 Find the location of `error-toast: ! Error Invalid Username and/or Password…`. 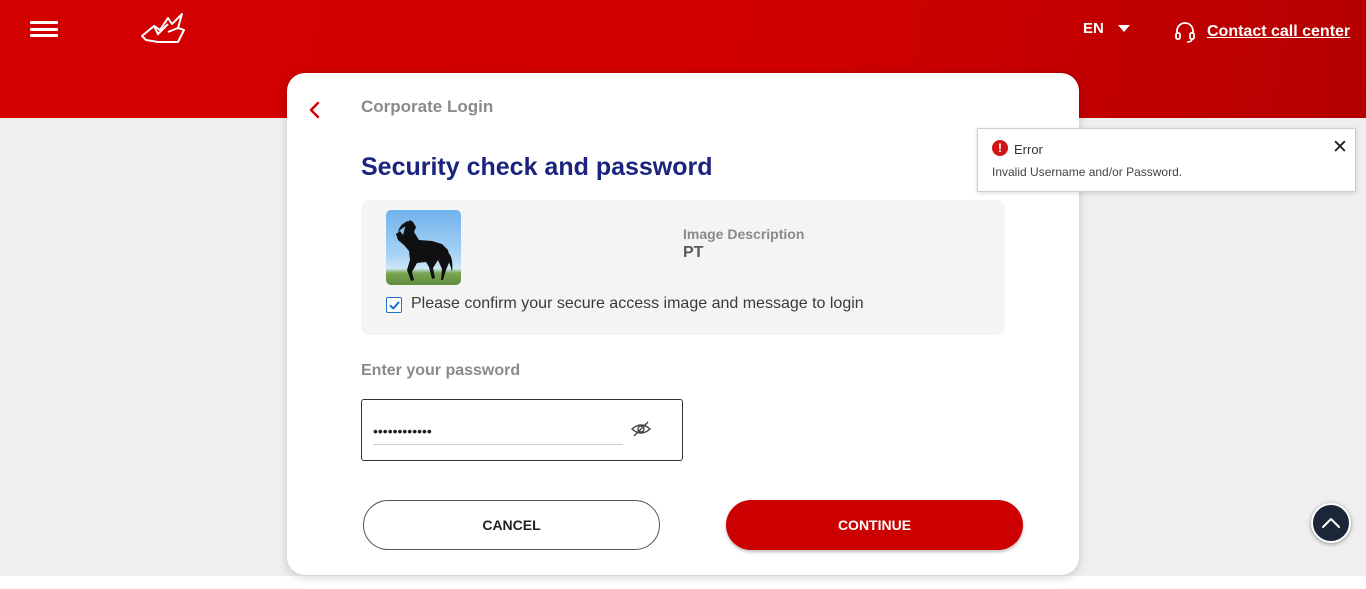

error-toast: ! Error Invalid Username and/or Password… is located at coordinates (1166, 160).